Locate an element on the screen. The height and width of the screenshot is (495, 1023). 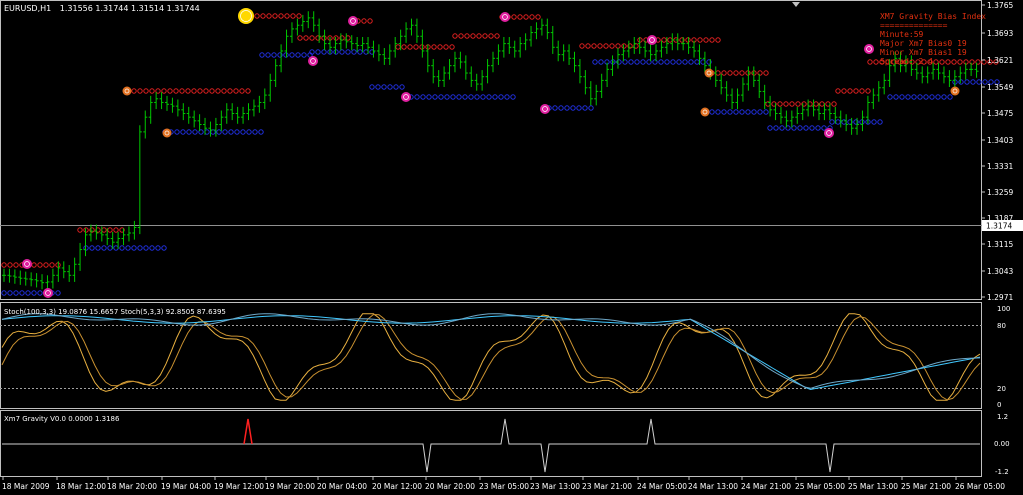
time-tick-label: 24 Mar 13:00 is located at coordinates (713, 486).